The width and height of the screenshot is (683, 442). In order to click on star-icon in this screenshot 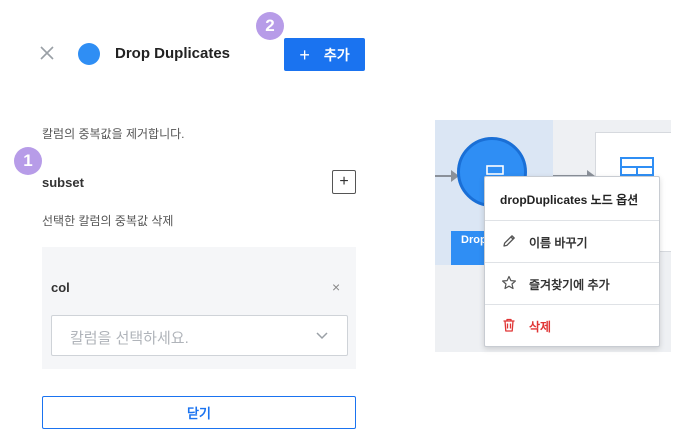, I will do `click(509, 282)`.